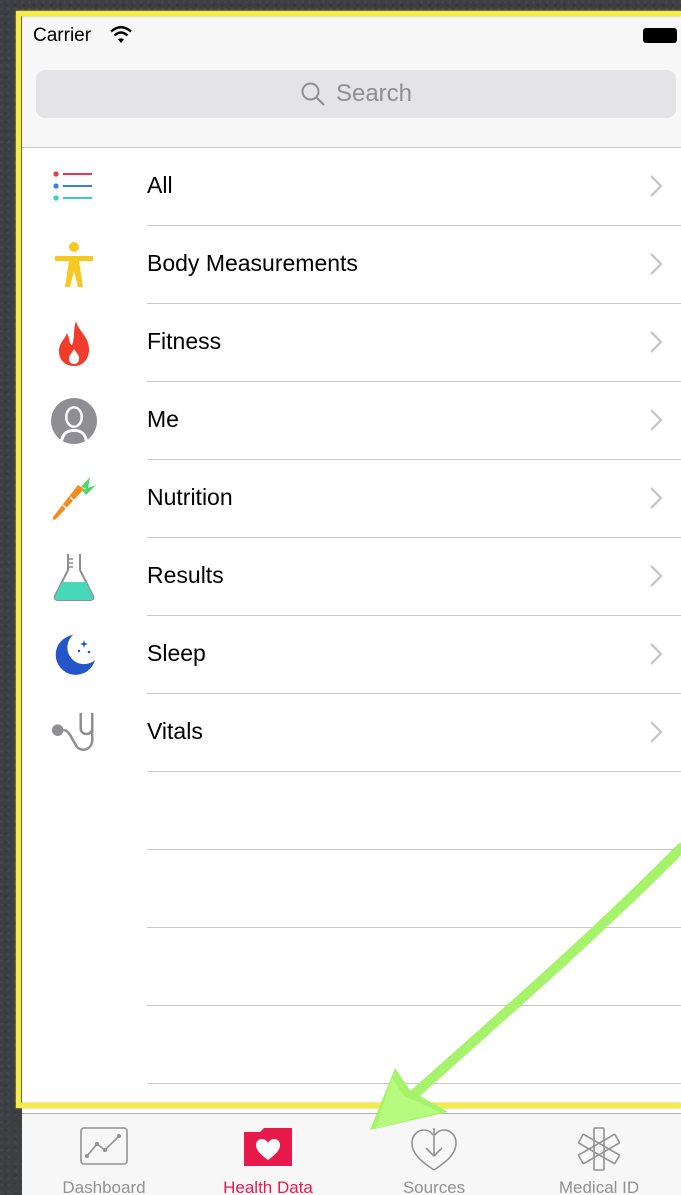 Image resolution: width=681 pixels, height=1195 pixels. Describe the element at coordinates (74, 733) in the screenshot. I see `stethoscope-icon` at that location.